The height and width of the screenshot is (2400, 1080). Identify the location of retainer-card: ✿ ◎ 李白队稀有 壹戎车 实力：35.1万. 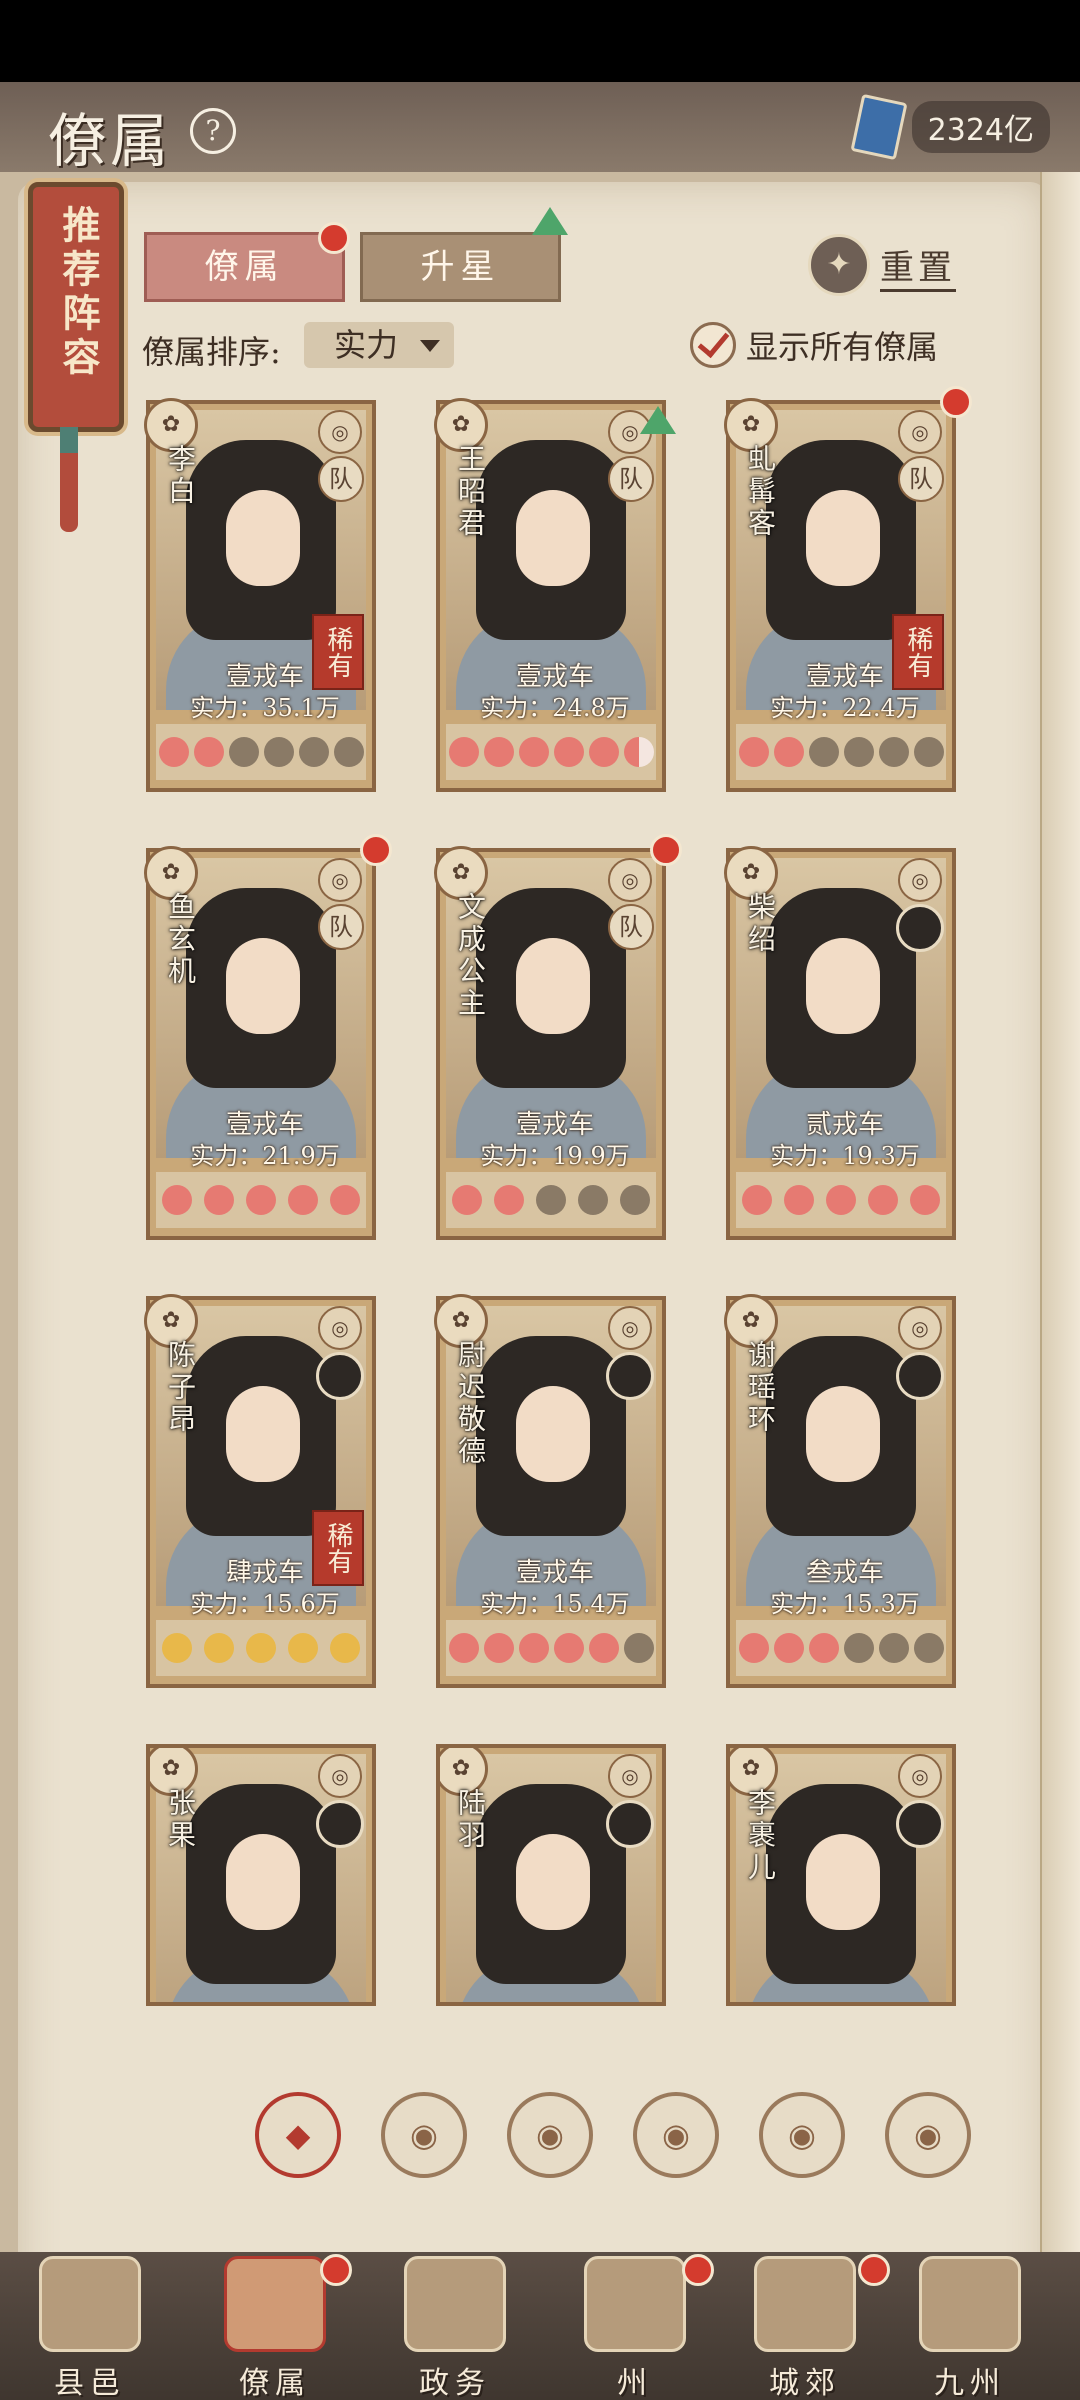
(260, 595).